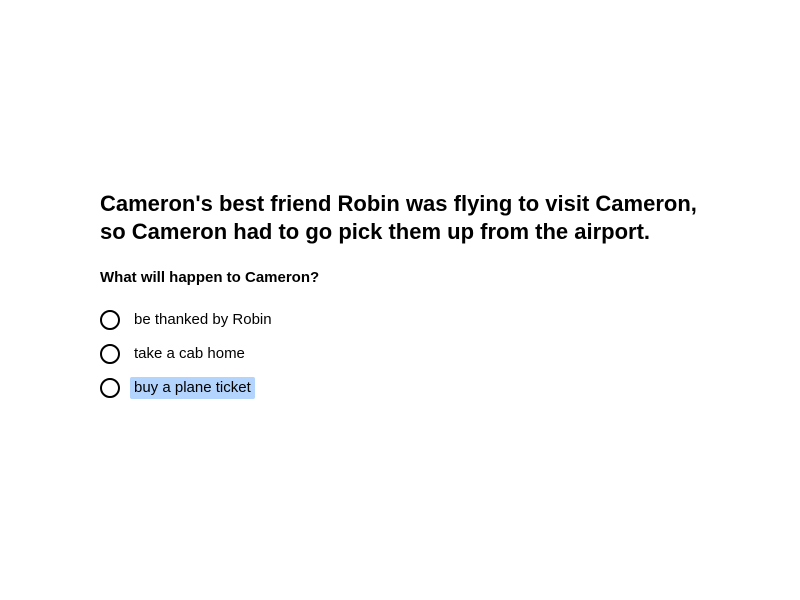  I want to click on answer-option-label: take a cab home, so click(189, 354).